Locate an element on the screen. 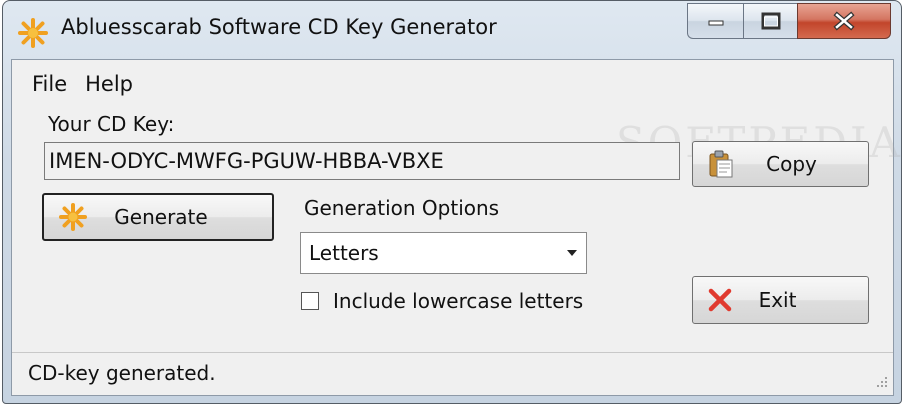 This screenshot has width=906, height=406. close-button is located at coordinates (844, 21).